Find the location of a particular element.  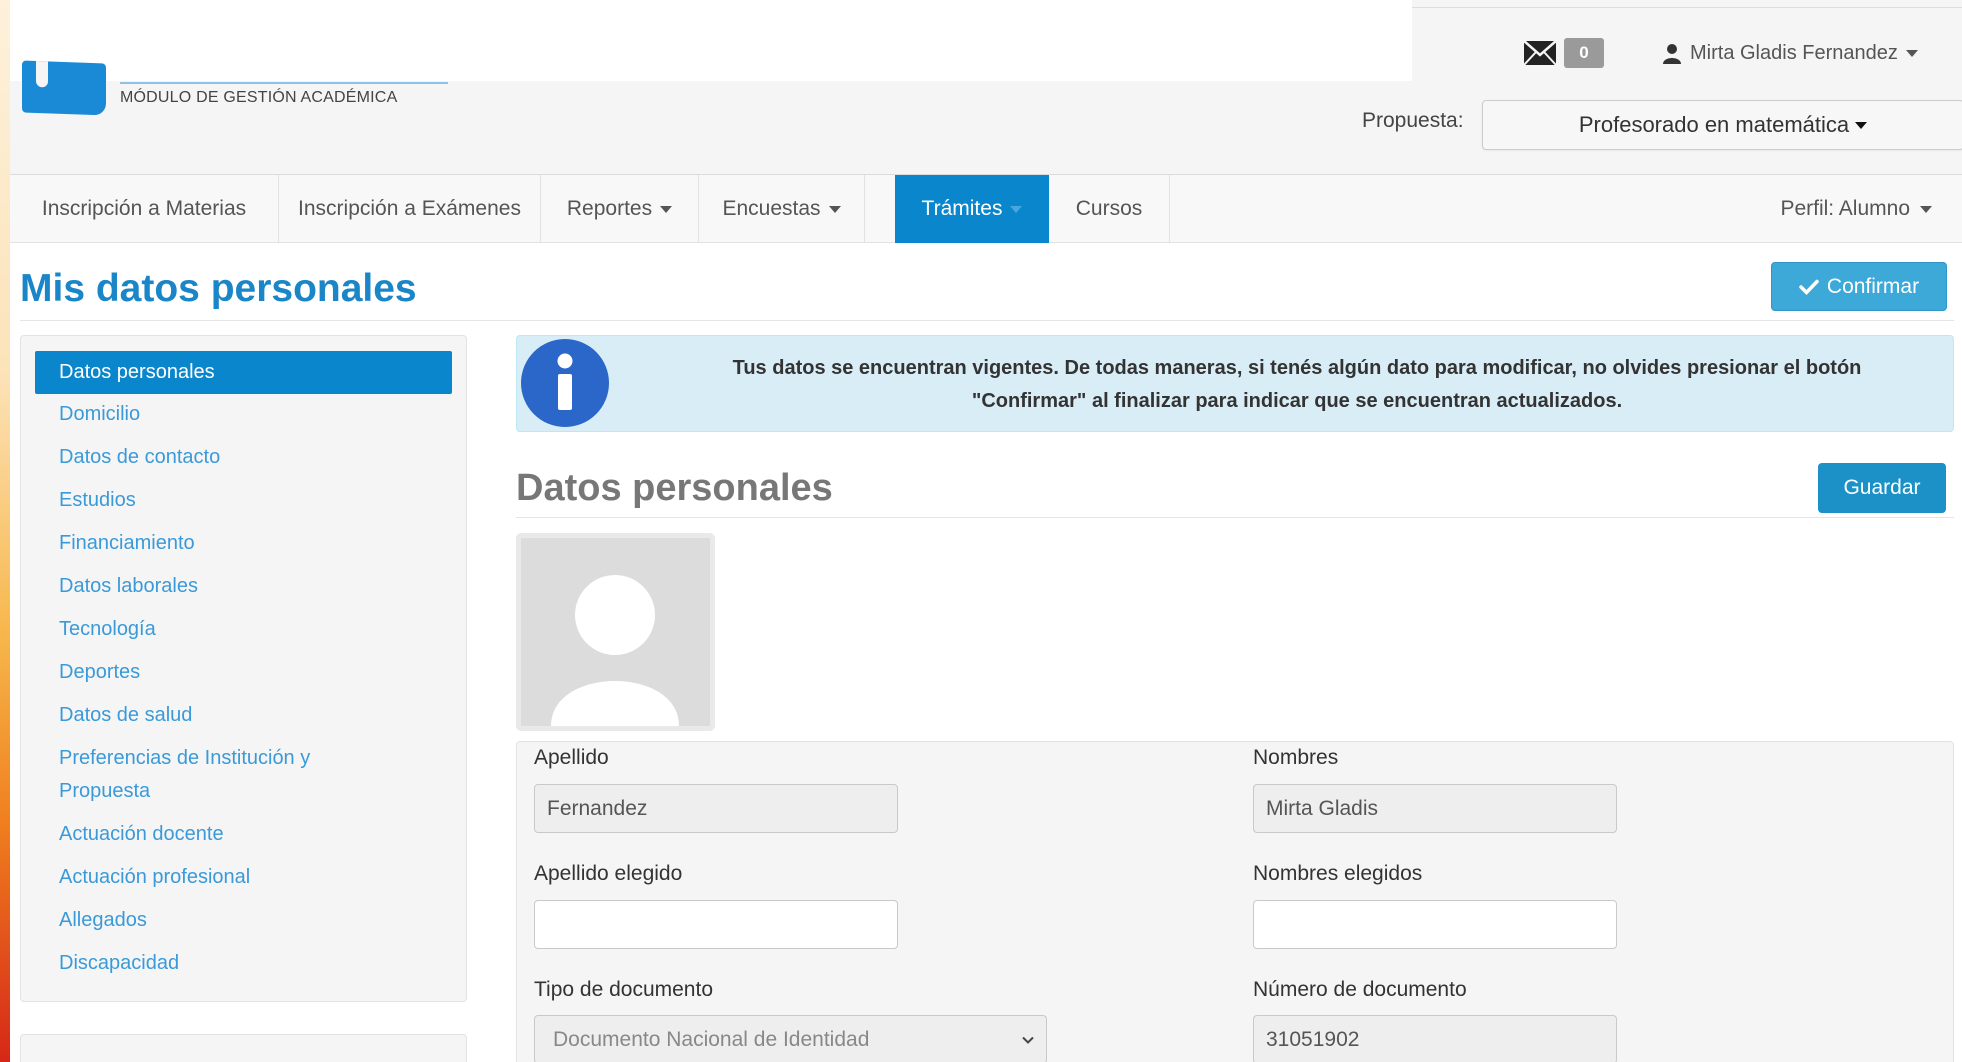

sidebar-item-actuacion-docente: Actuación docente is located at coordinates (243, 834).